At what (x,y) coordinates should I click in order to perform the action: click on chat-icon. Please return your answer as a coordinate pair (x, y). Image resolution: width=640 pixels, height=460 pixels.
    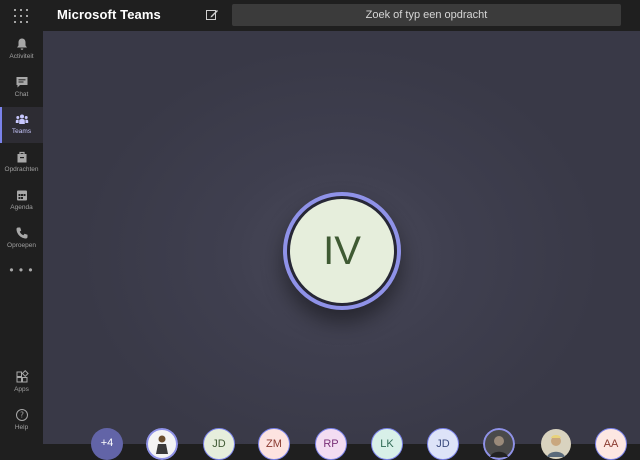
    Looking at the image, I should click on (21, 82).